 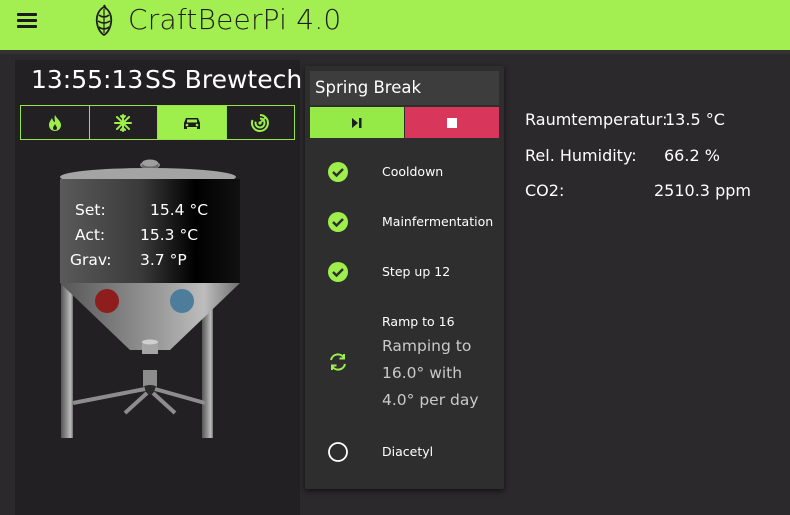 I want to click on step-active-sync-icon, so click(x=338, y=362).